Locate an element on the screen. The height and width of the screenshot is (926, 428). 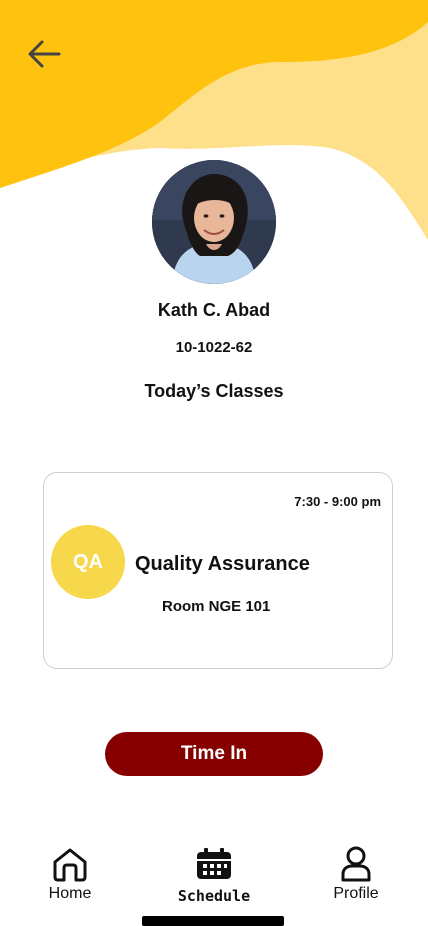
nav-item-home: Home is located at coordinates (70, 872).